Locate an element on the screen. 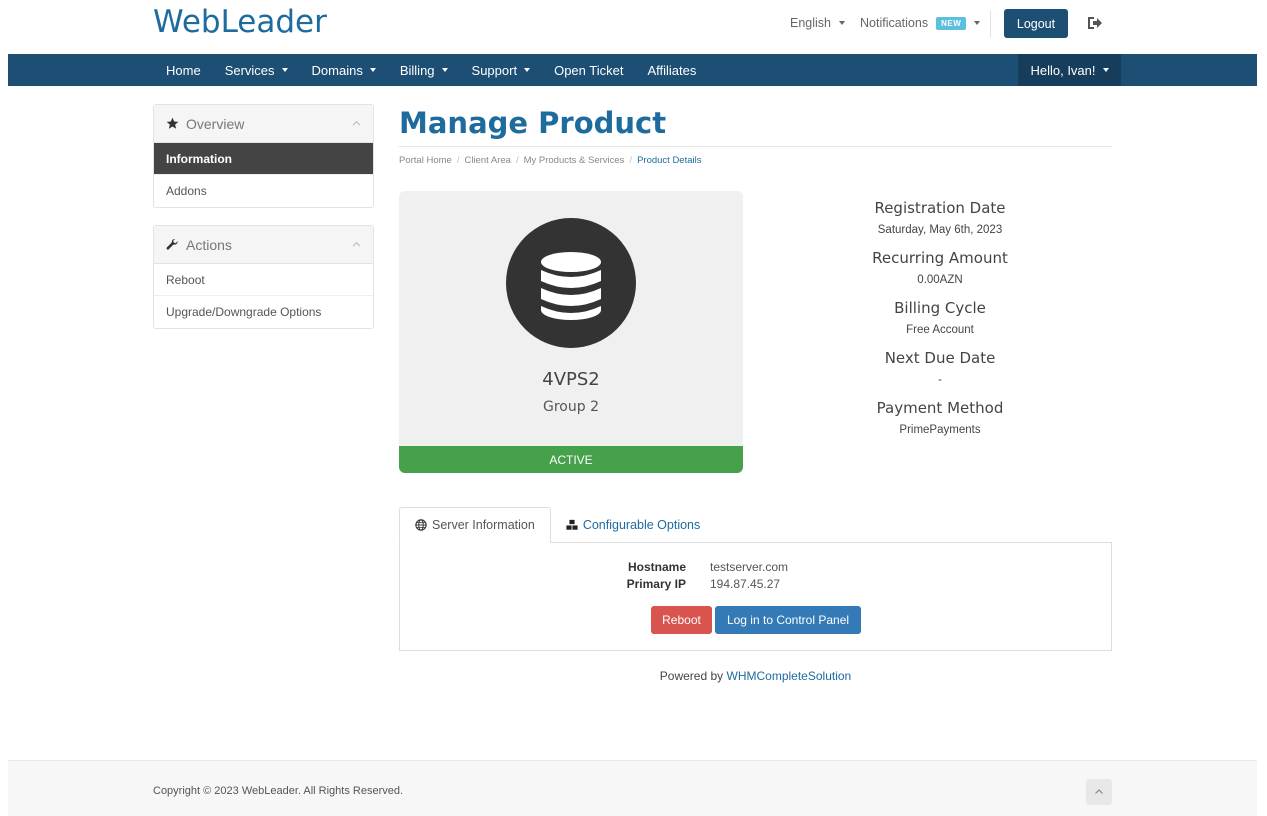  hostname-value: testserver.com is located at coordinates (749, 567).